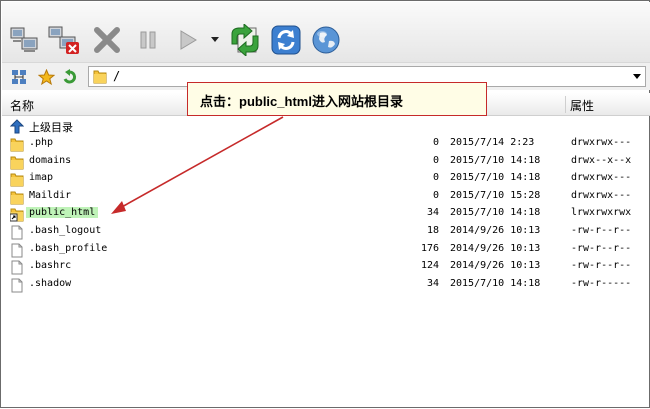  I want to click on annotation-arrow, so click(197, 165).